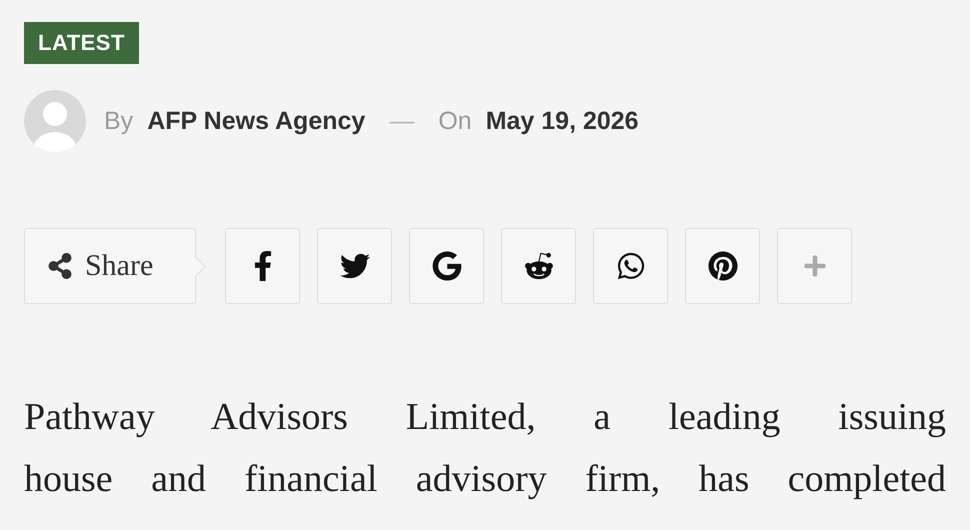 The height and width of the screenshot is (530, 970). I want to click on reddit-share-button, so click(538, 266).